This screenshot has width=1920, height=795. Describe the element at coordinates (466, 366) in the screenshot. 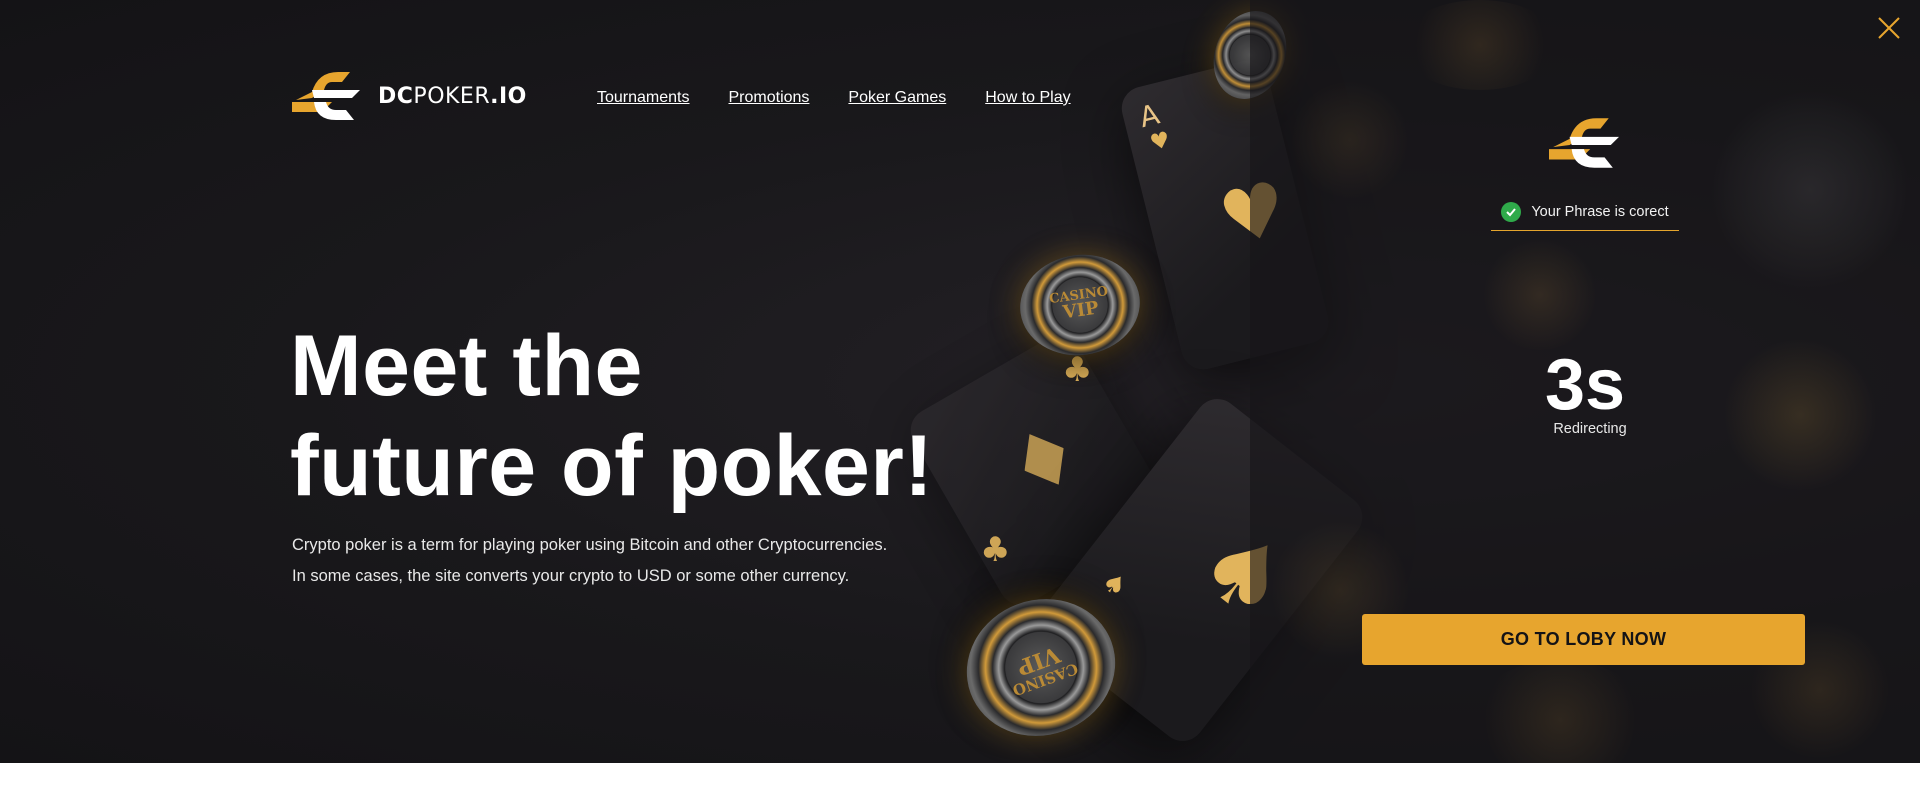

I see `headline-line-1: Meet the` at that location.